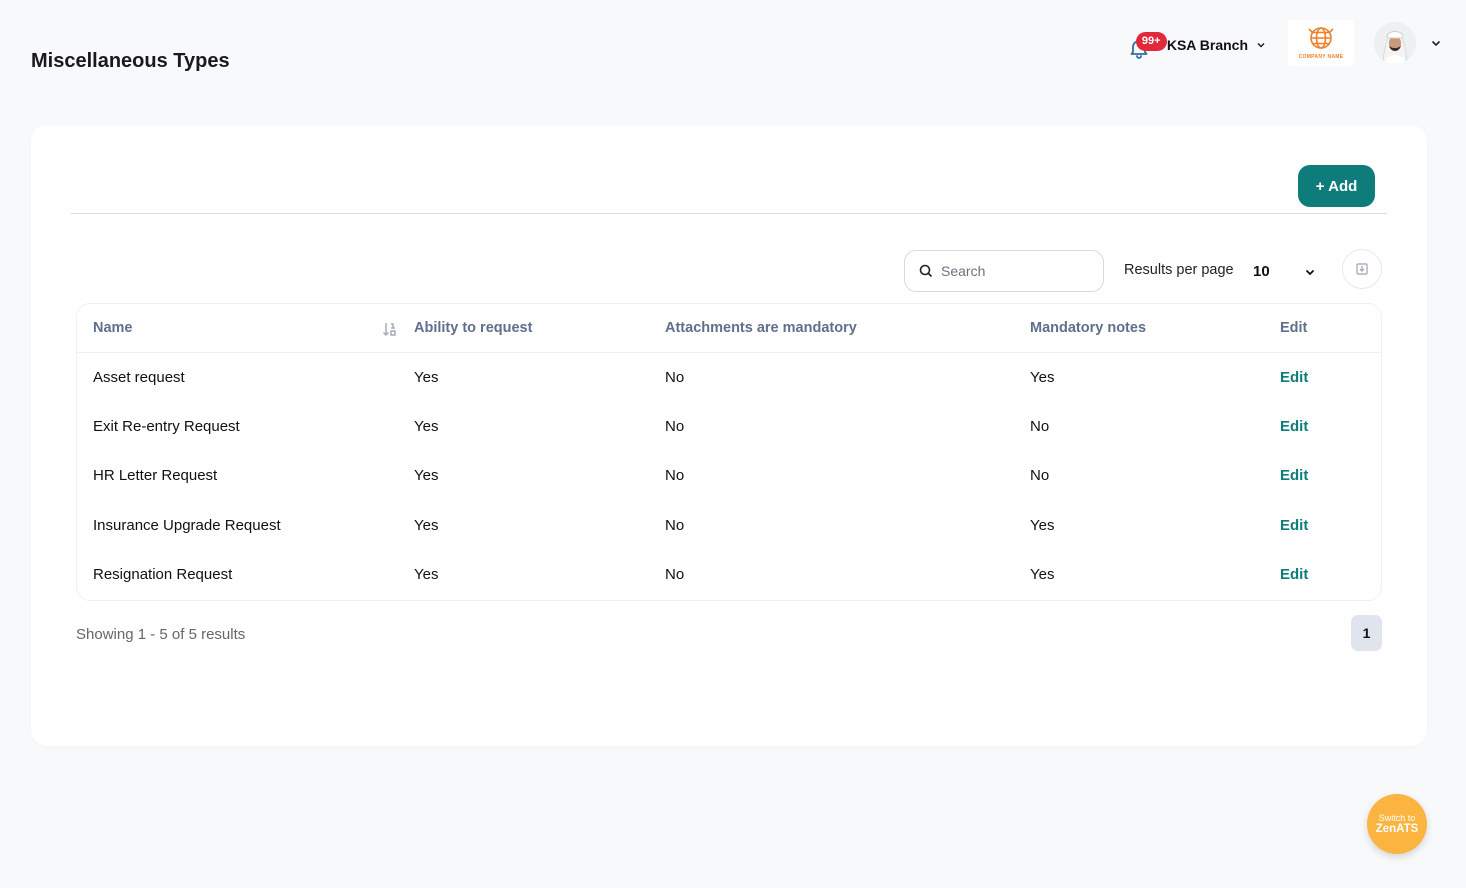 Image resolution: width=1466 pixels, height=888 pixels. What do you see at coordinates (1261, 271) in the screenshot?
I see `results-per-page-select: 10` at bounding box center [1261, 271].